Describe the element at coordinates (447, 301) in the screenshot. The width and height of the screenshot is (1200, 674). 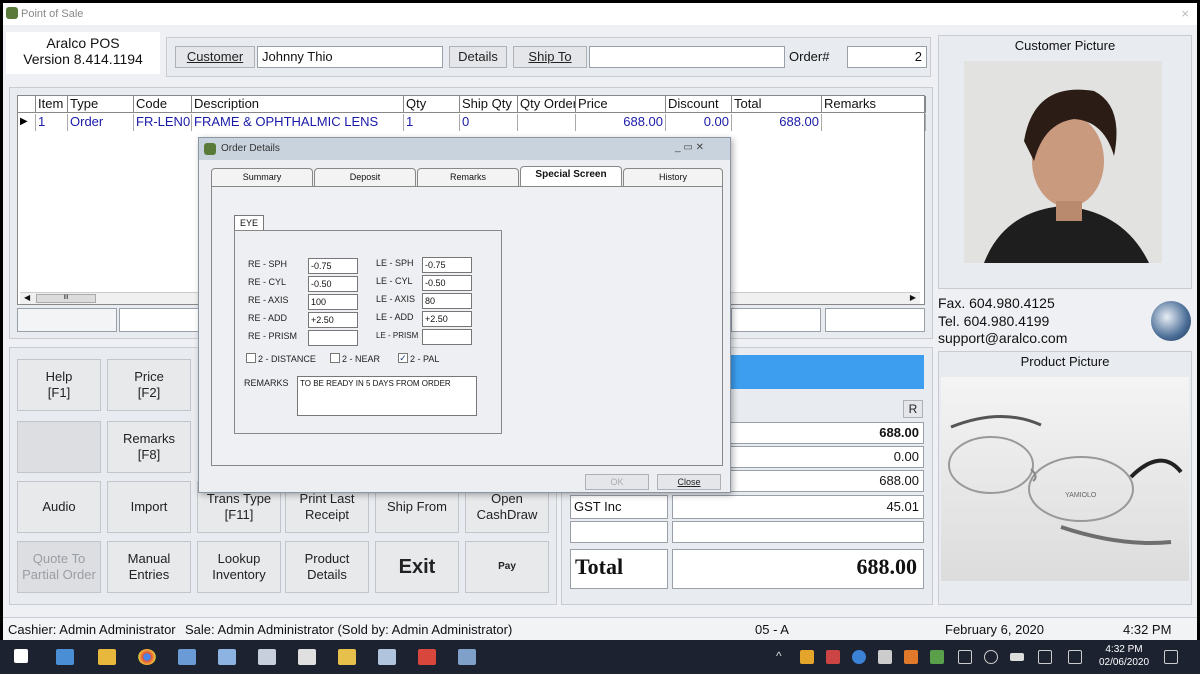
I see `le-axis-field: 80` at that location.